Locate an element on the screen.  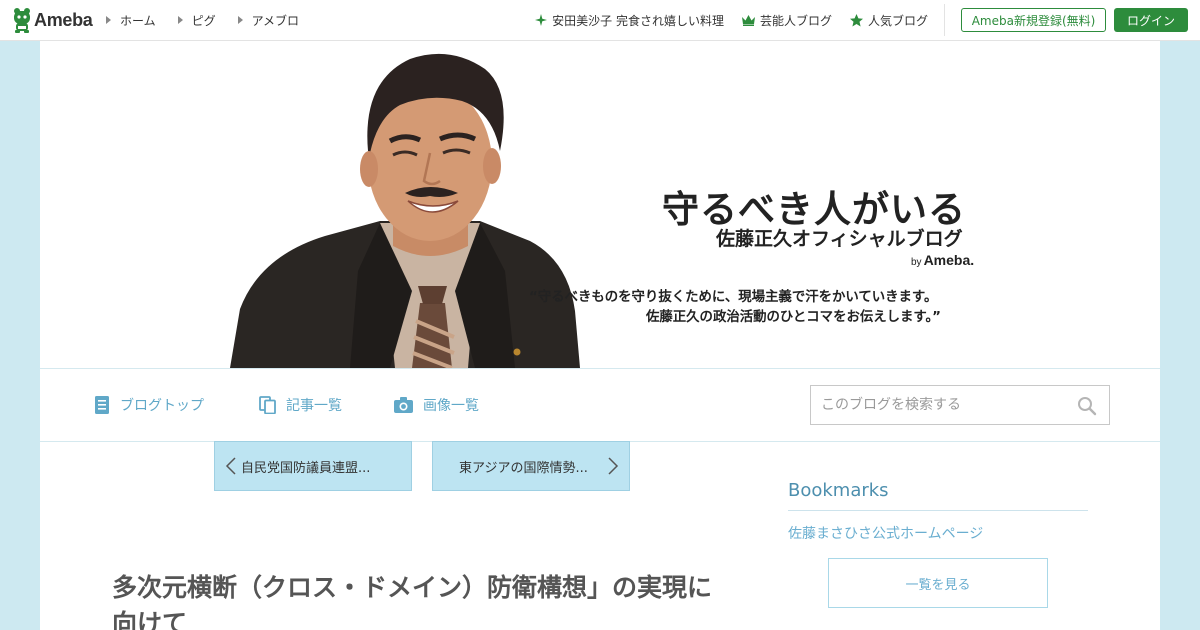
celebrity-blog-link: 芸能人ブログ is located at coordinates (786, 20).